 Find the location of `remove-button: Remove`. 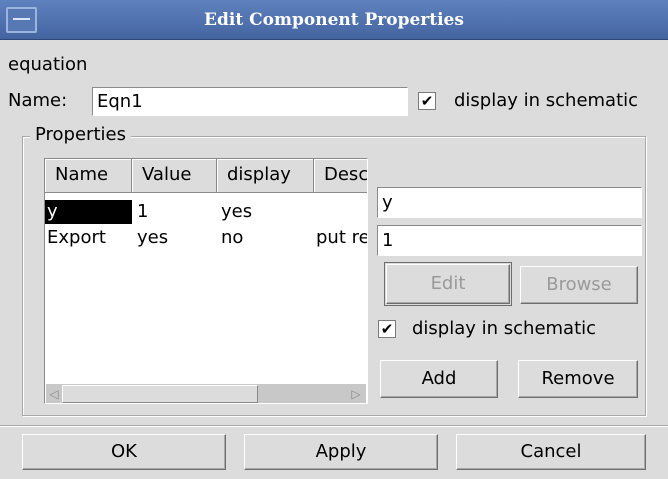

remove-button: Remove is located at coordinates (578, 379).